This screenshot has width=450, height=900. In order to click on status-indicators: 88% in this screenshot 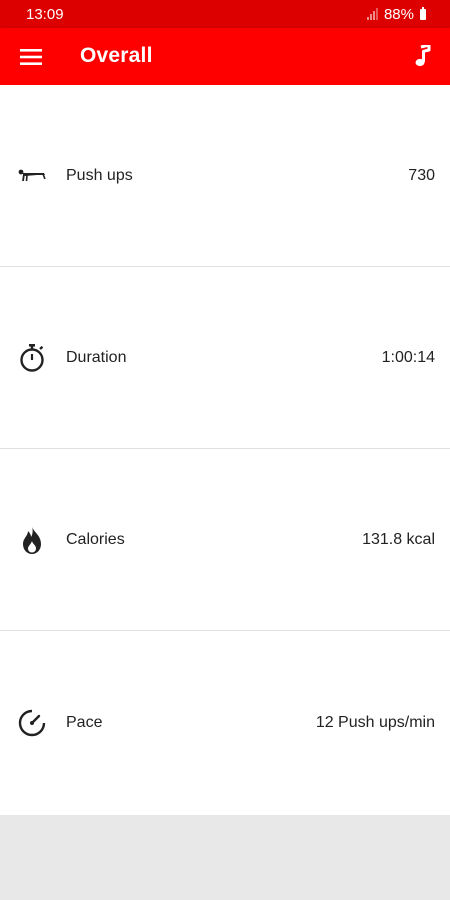, I will do `click(396, 14)`.